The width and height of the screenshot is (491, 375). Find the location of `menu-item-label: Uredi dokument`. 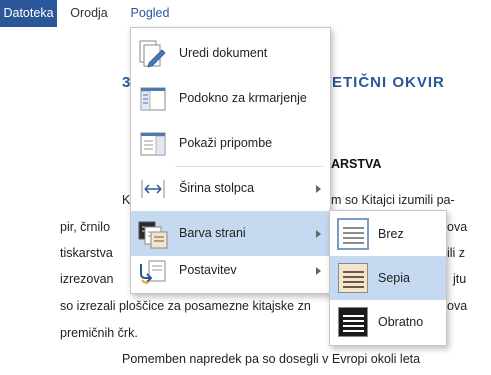

menu-item-label: Uredi dokument is located at coordinates (223, 53).